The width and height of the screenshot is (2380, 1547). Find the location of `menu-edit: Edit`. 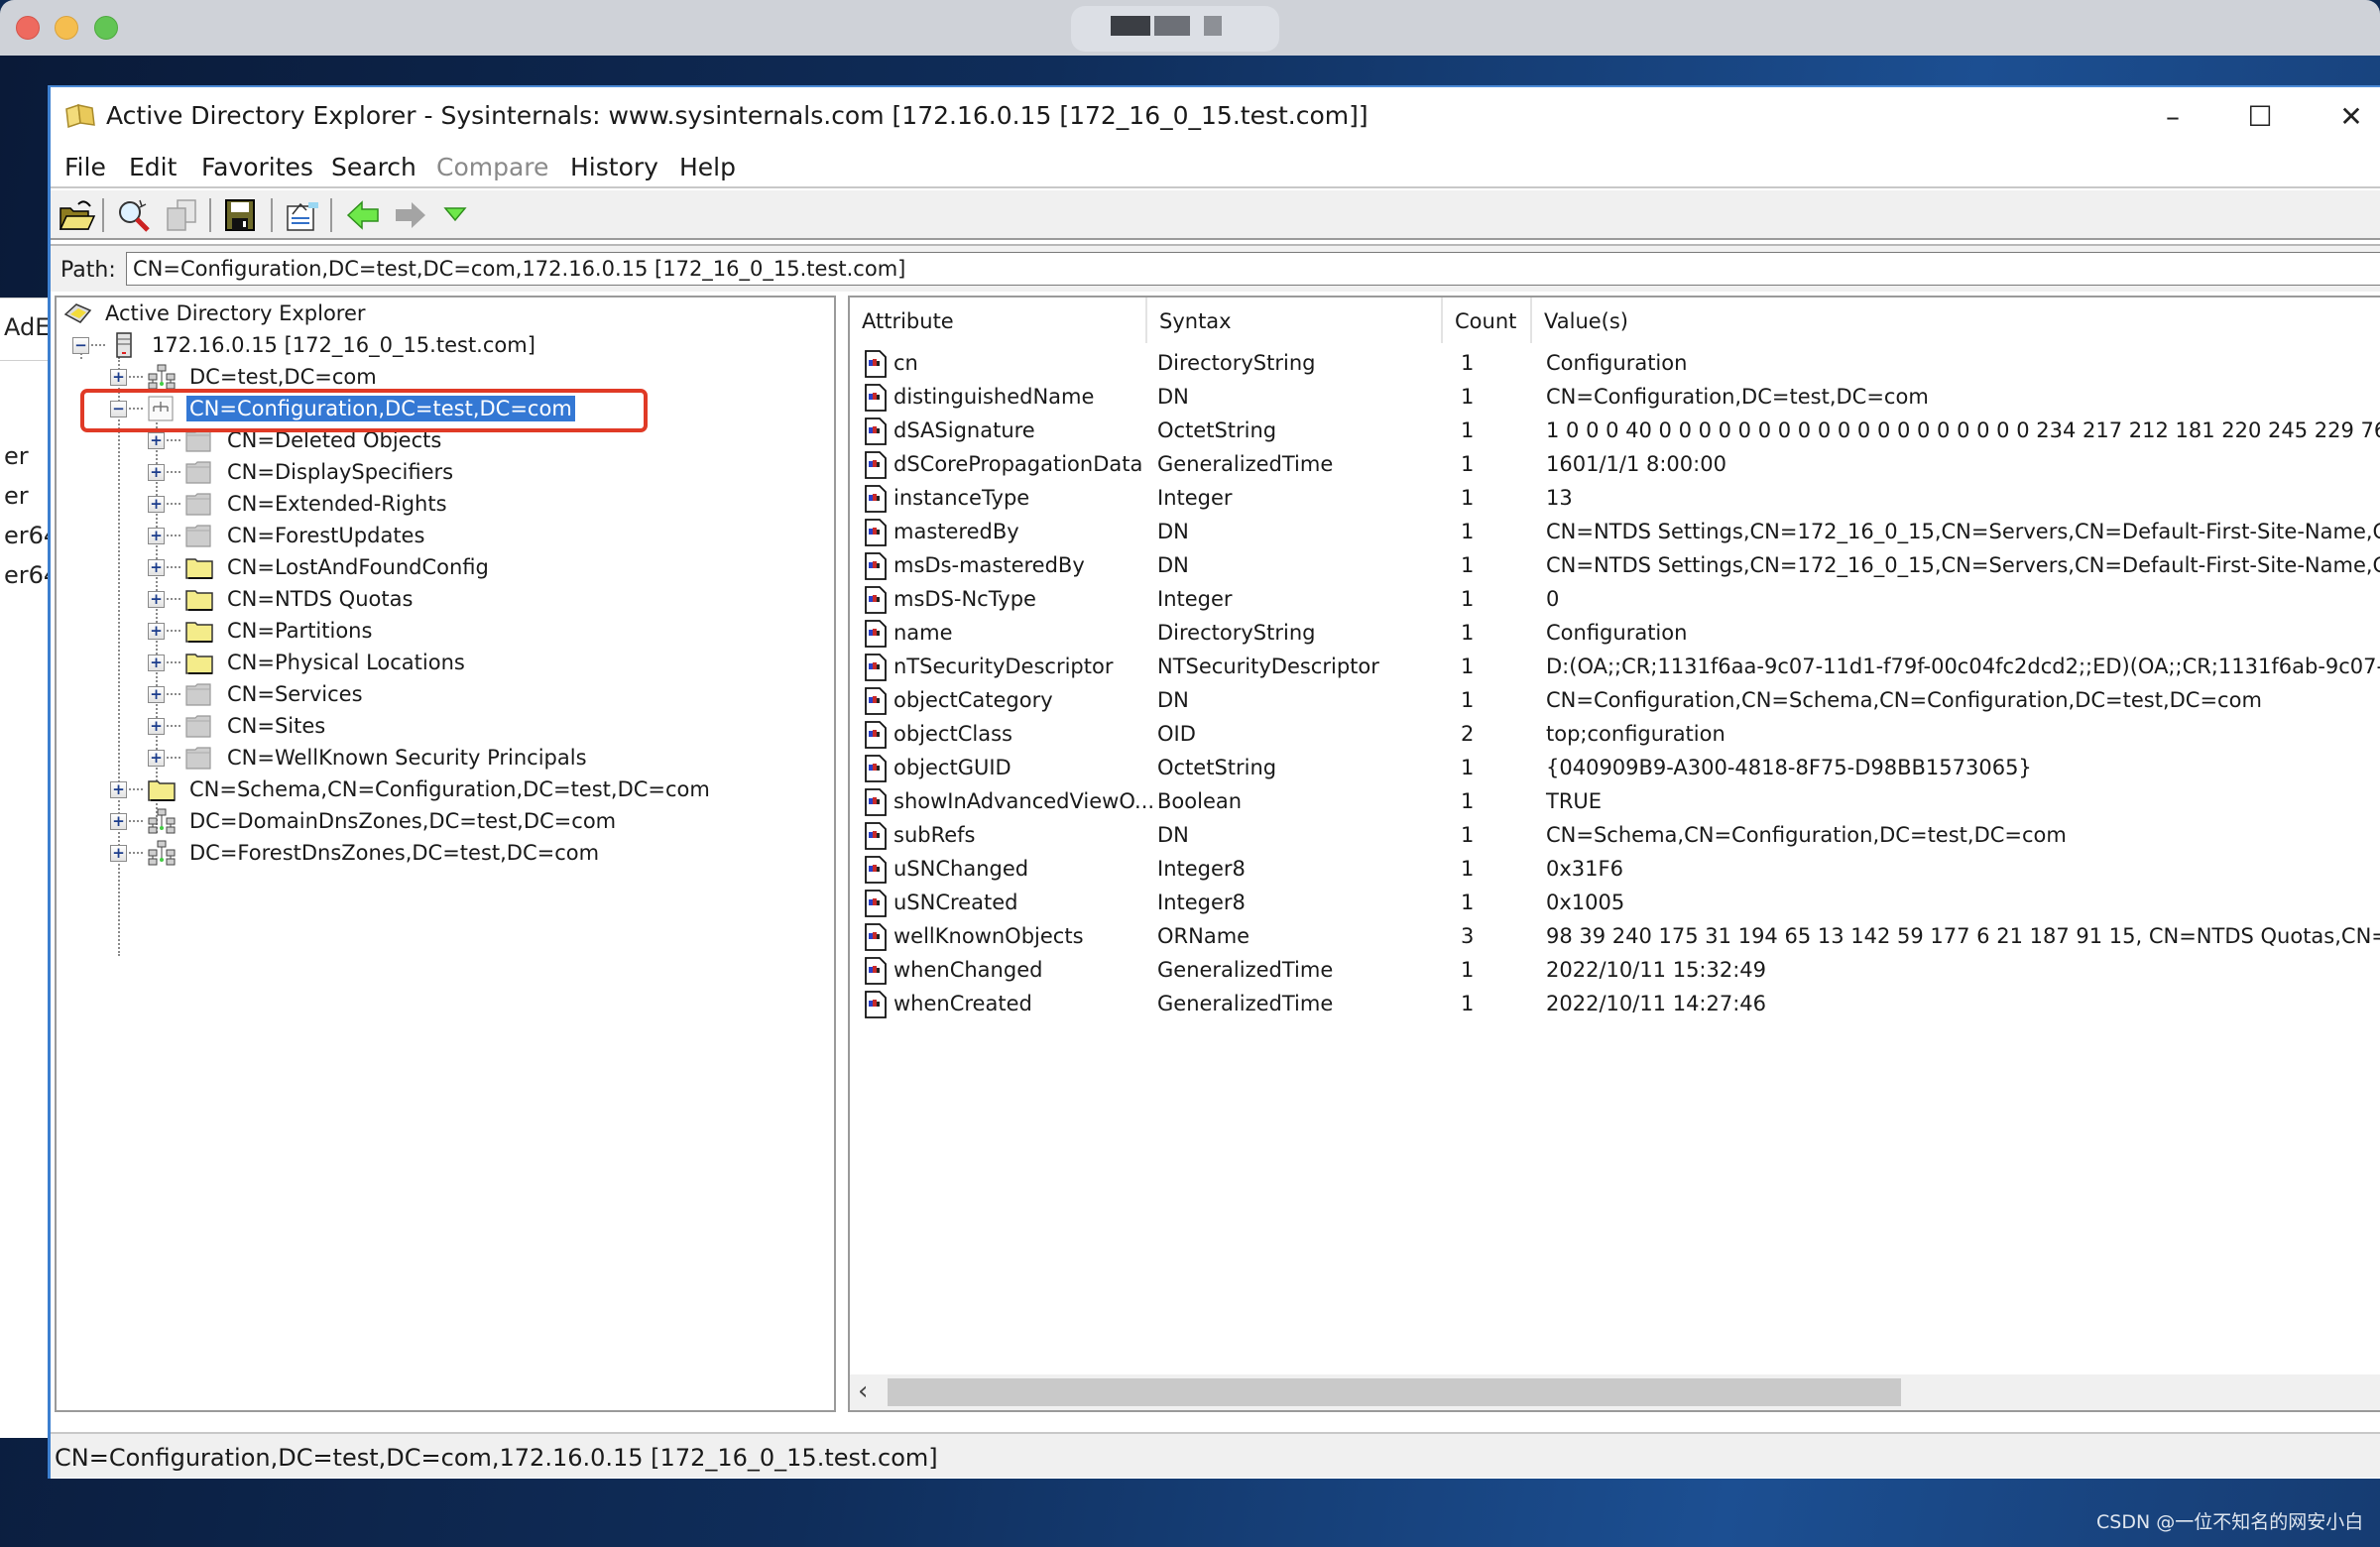

menu-edit: Edit is located at coordinates (153, 167).